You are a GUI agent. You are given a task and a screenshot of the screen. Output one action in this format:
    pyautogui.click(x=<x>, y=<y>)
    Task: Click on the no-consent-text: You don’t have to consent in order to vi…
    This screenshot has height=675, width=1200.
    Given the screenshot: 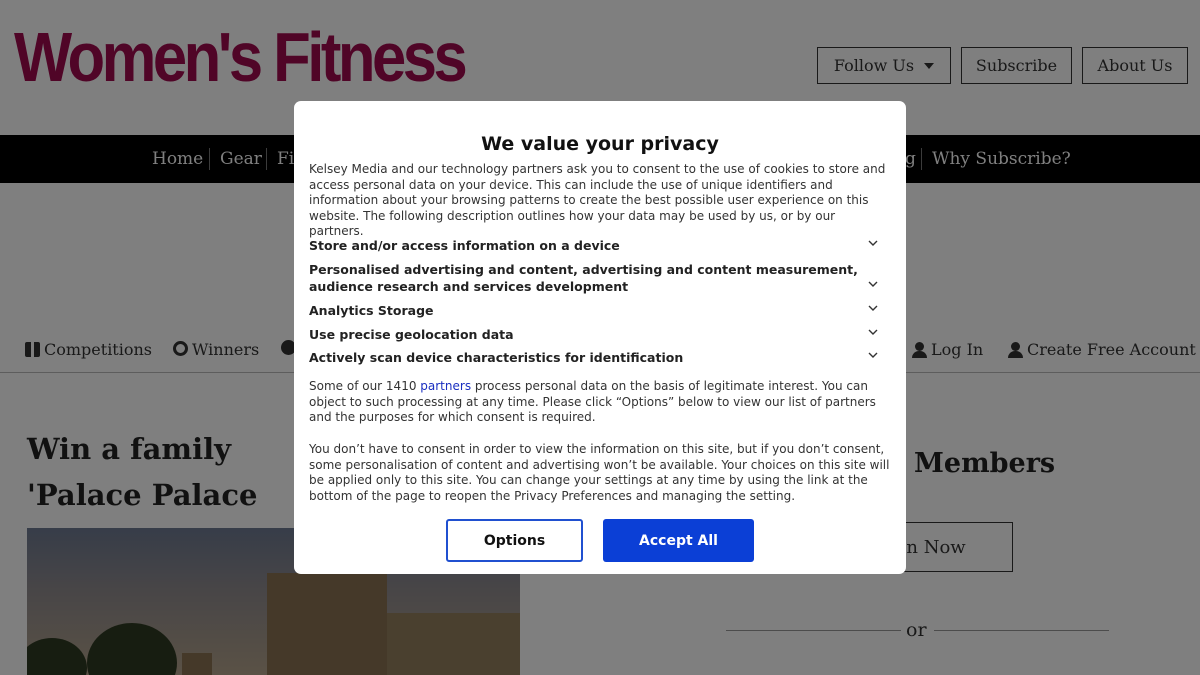 What is the action you would take?
    pyautogui.click(x=599, y=472)
    